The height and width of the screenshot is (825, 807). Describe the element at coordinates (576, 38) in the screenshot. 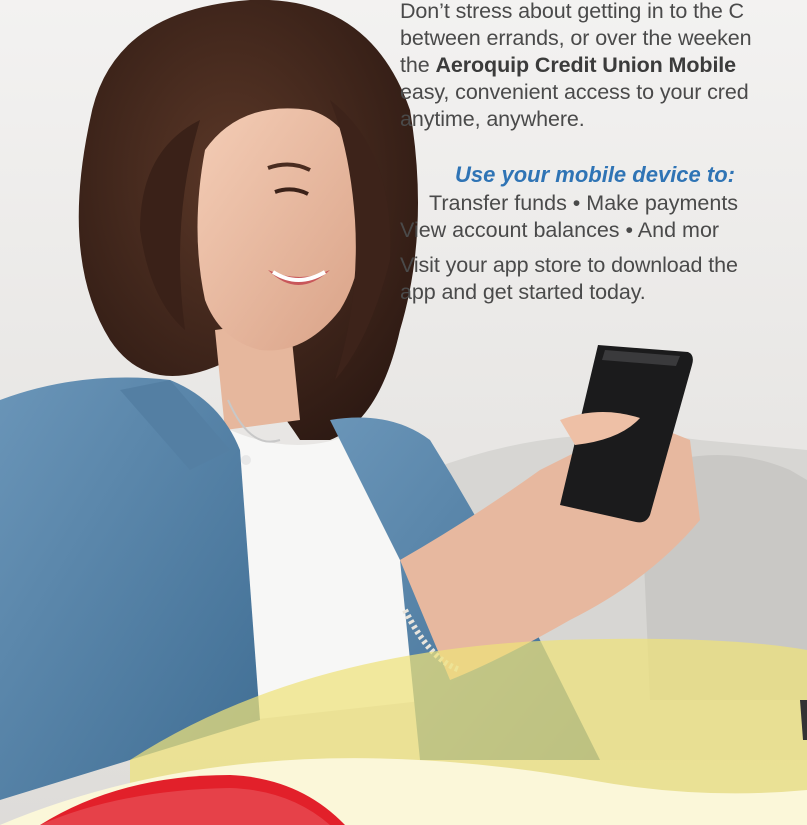

I see `intro-line-2: between errands, or over the weeken` at that location.